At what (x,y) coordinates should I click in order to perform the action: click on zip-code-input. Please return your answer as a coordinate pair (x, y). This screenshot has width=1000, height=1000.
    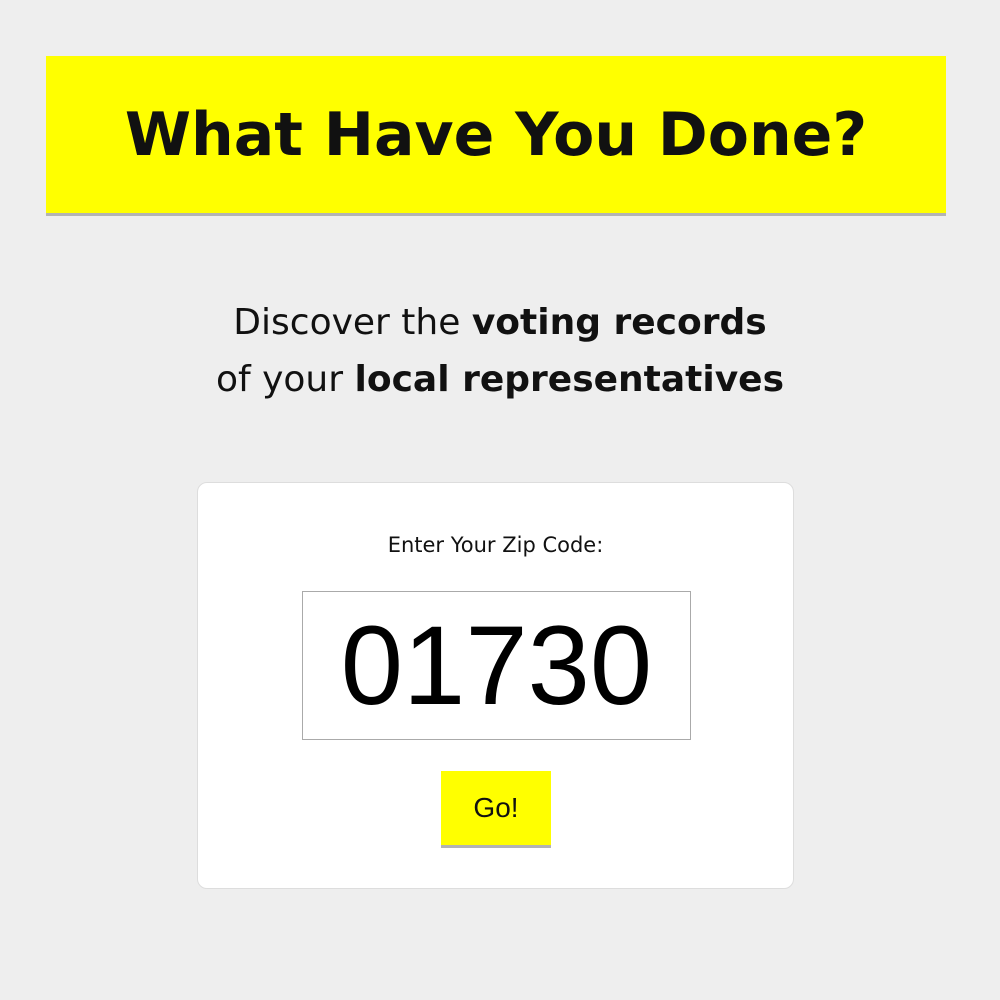
    Looking at the image, I should click on (496, 665).